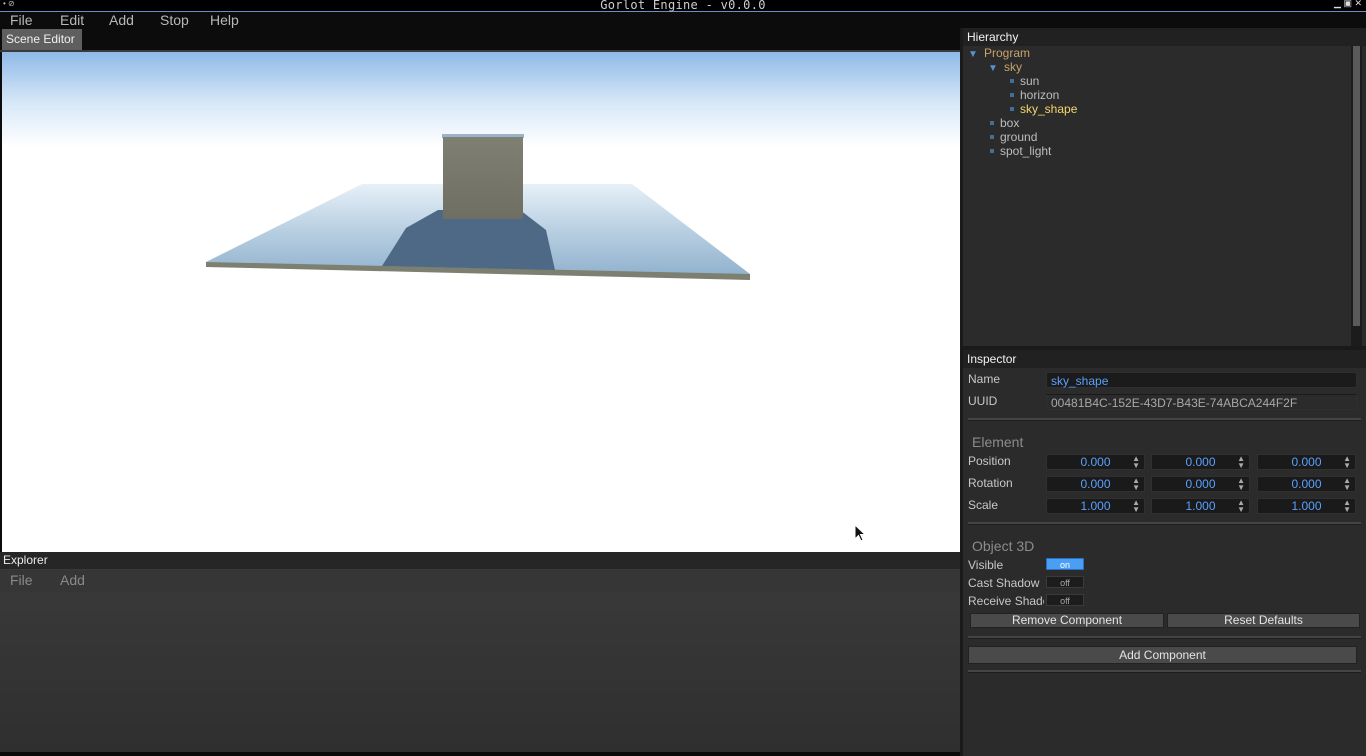 This screenshot has height=756, width=1366. What do you see at coordinates (481, 20) in the screenshot?
I see `menu-bar: File Edit Add Stop Help` at bounding box center [481, 20].